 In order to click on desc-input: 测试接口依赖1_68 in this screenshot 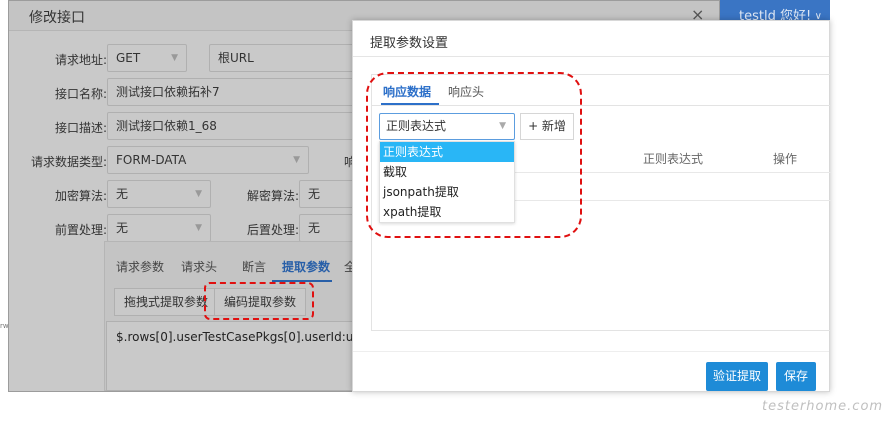, I will do `click(238, 126)`.